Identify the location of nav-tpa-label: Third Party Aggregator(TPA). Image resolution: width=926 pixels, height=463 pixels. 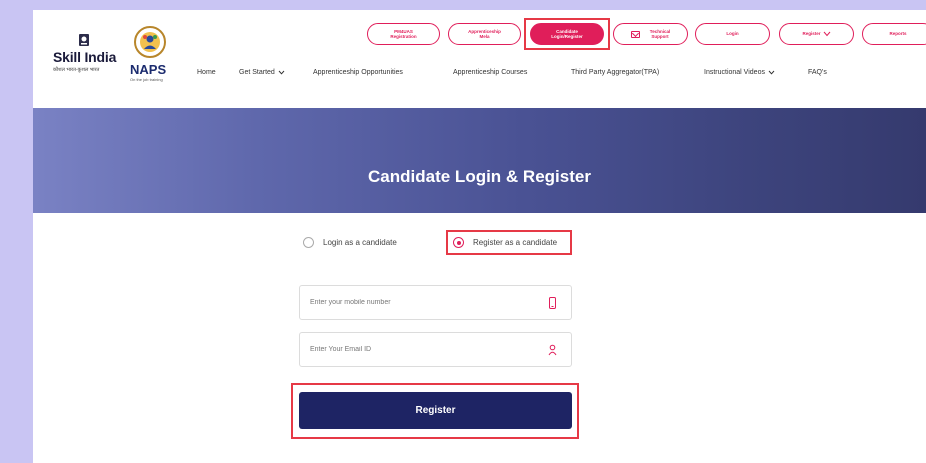
(615, 72).